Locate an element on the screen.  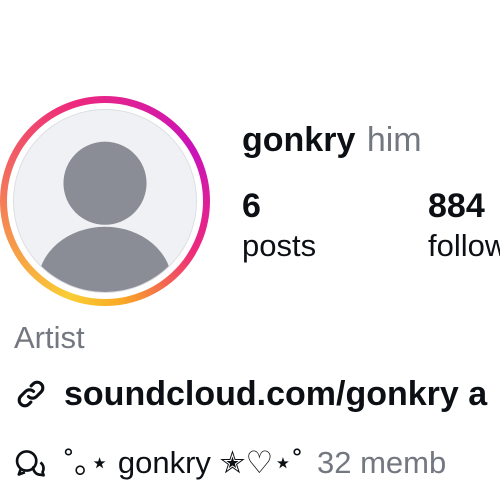
followers-count: 884 is located at coordinates (464, 206).